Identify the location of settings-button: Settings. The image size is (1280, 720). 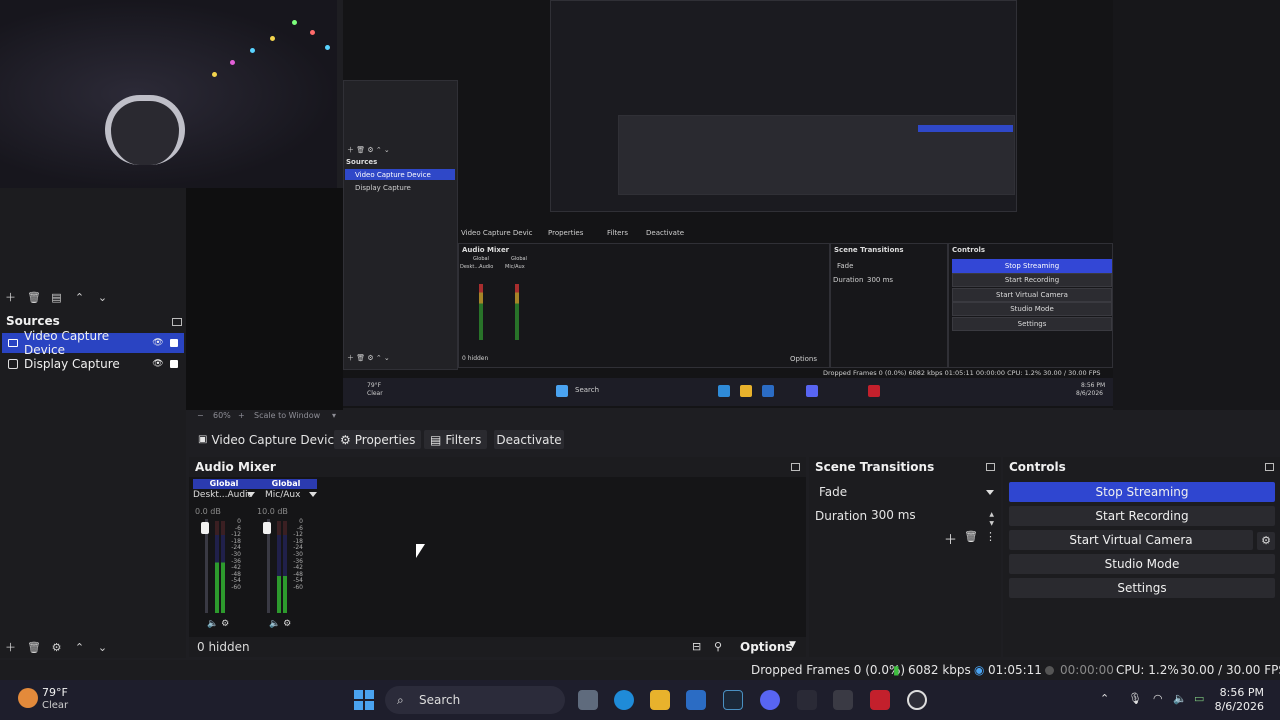
(1142, 588).